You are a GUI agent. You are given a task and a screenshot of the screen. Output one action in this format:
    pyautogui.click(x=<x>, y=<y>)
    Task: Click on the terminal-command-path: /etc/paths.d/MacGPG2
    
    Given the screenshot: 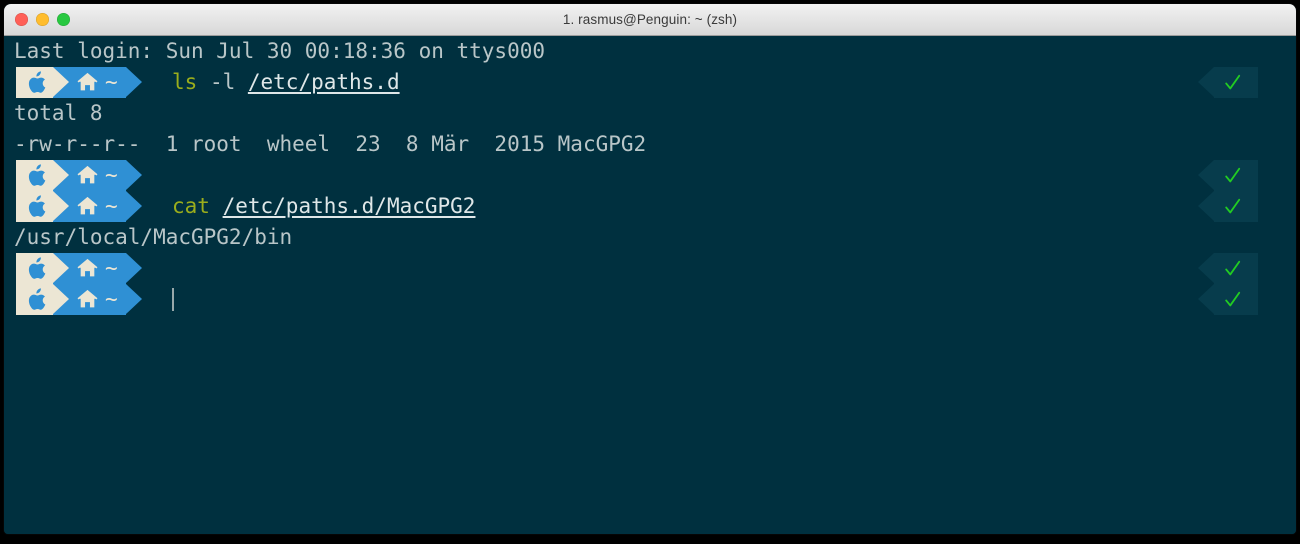 What is the action you would take?
    pyautogui.click(x=349, y=206)
    